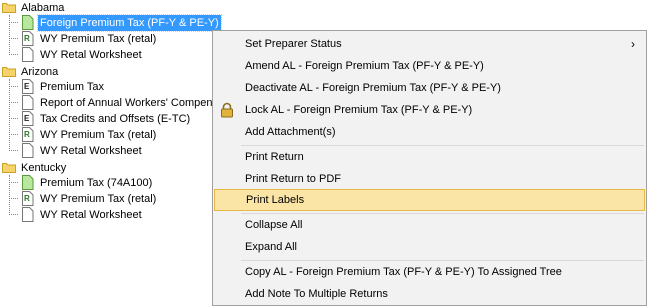 This screenshot has width=648, height=306. Describe the element at coordinates (316, 294) in the screenshot. I see `menu-item-label: Add Note To Multiple Returns` at that location.